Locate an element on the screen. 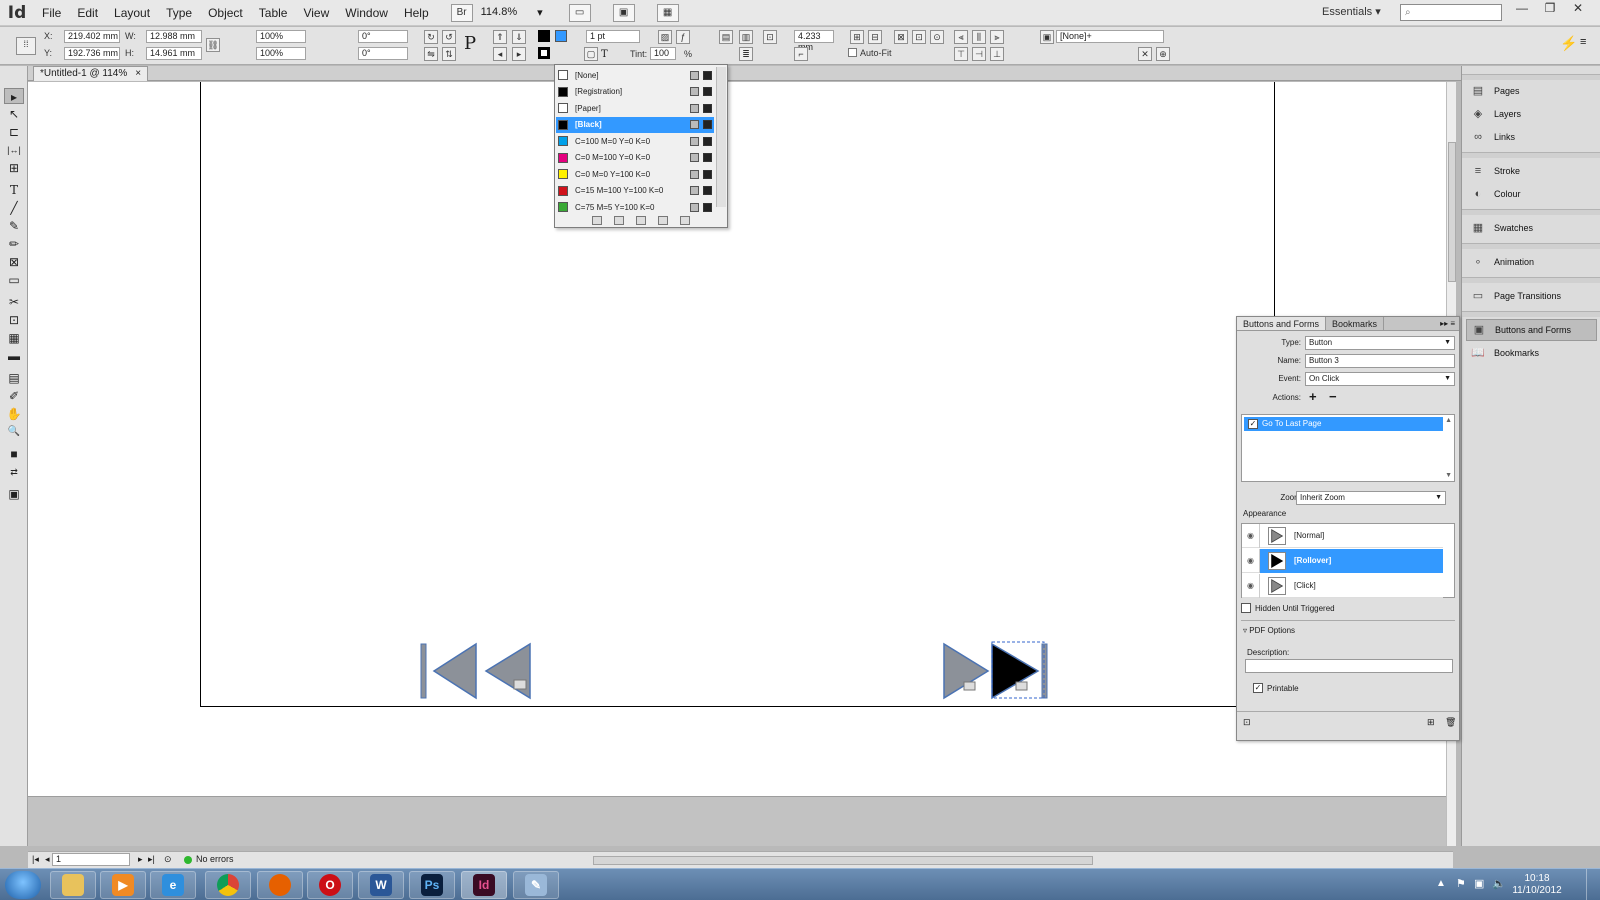  wrap-bounding-box-icon: ▥ is located at coordinates (746, 37).